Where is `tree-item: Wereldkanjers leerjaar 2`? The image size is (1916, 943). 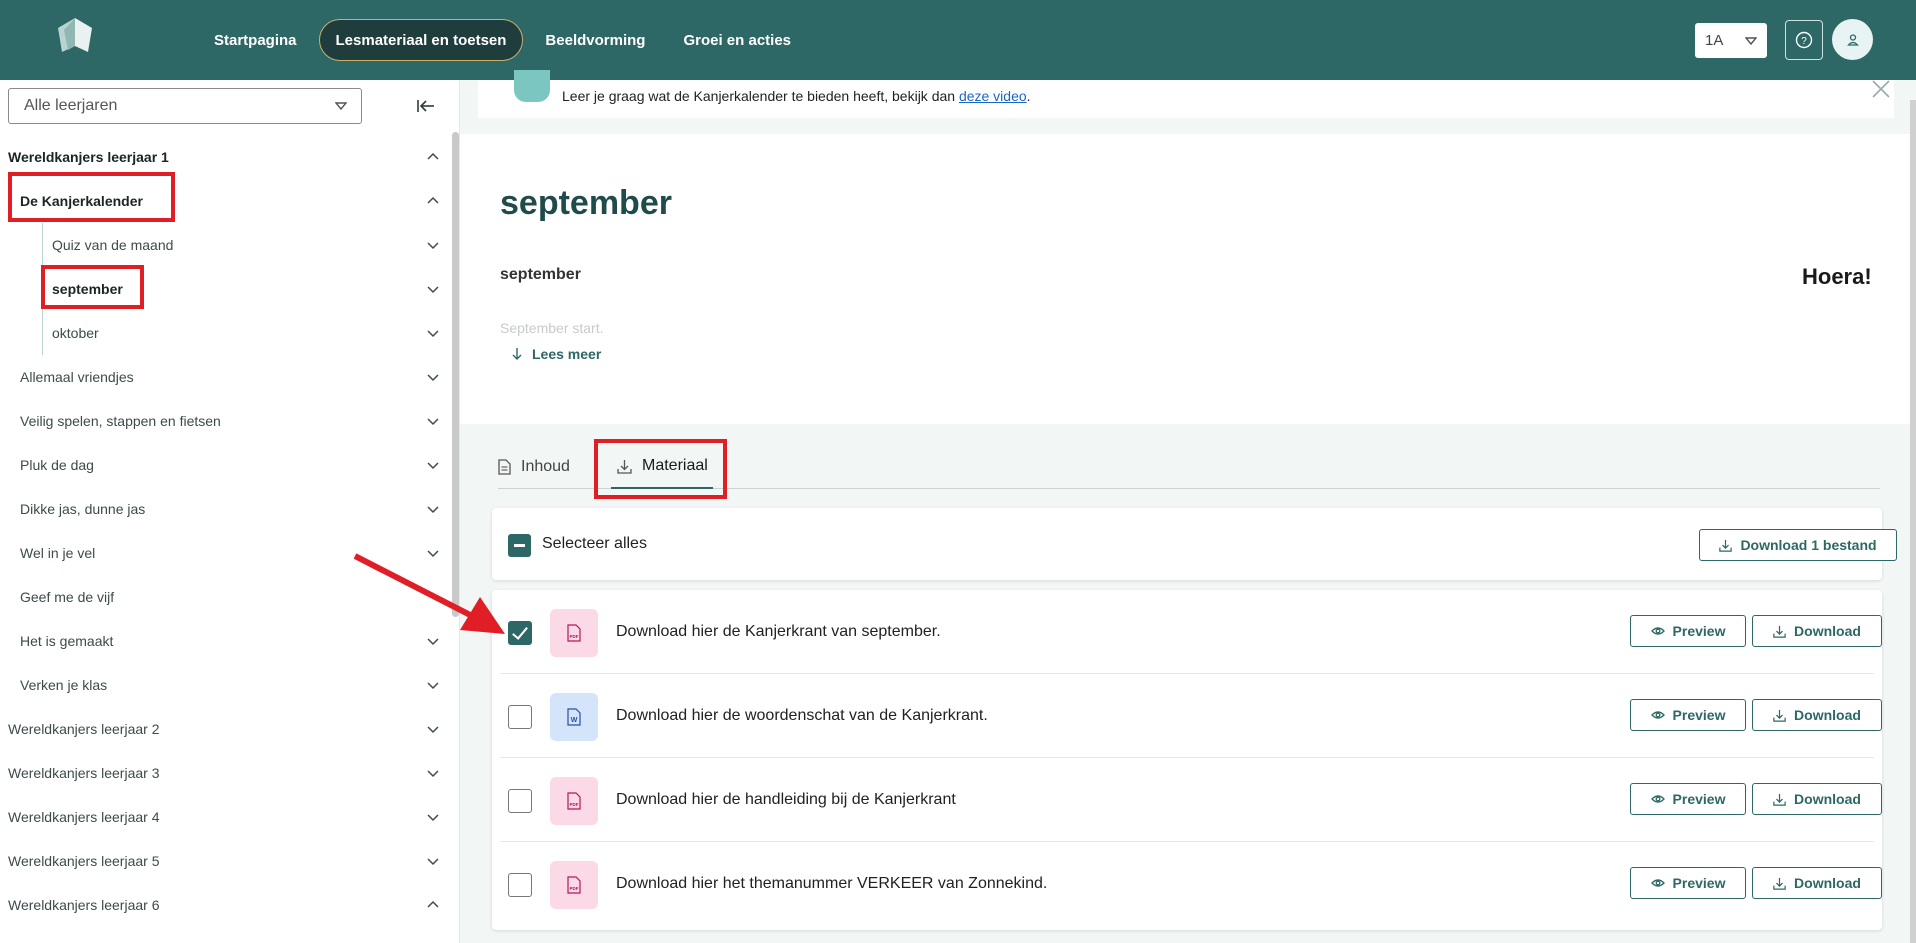
tree-item: Wereldkanjers leerjaar 2 is located at coordinates (225, 729).